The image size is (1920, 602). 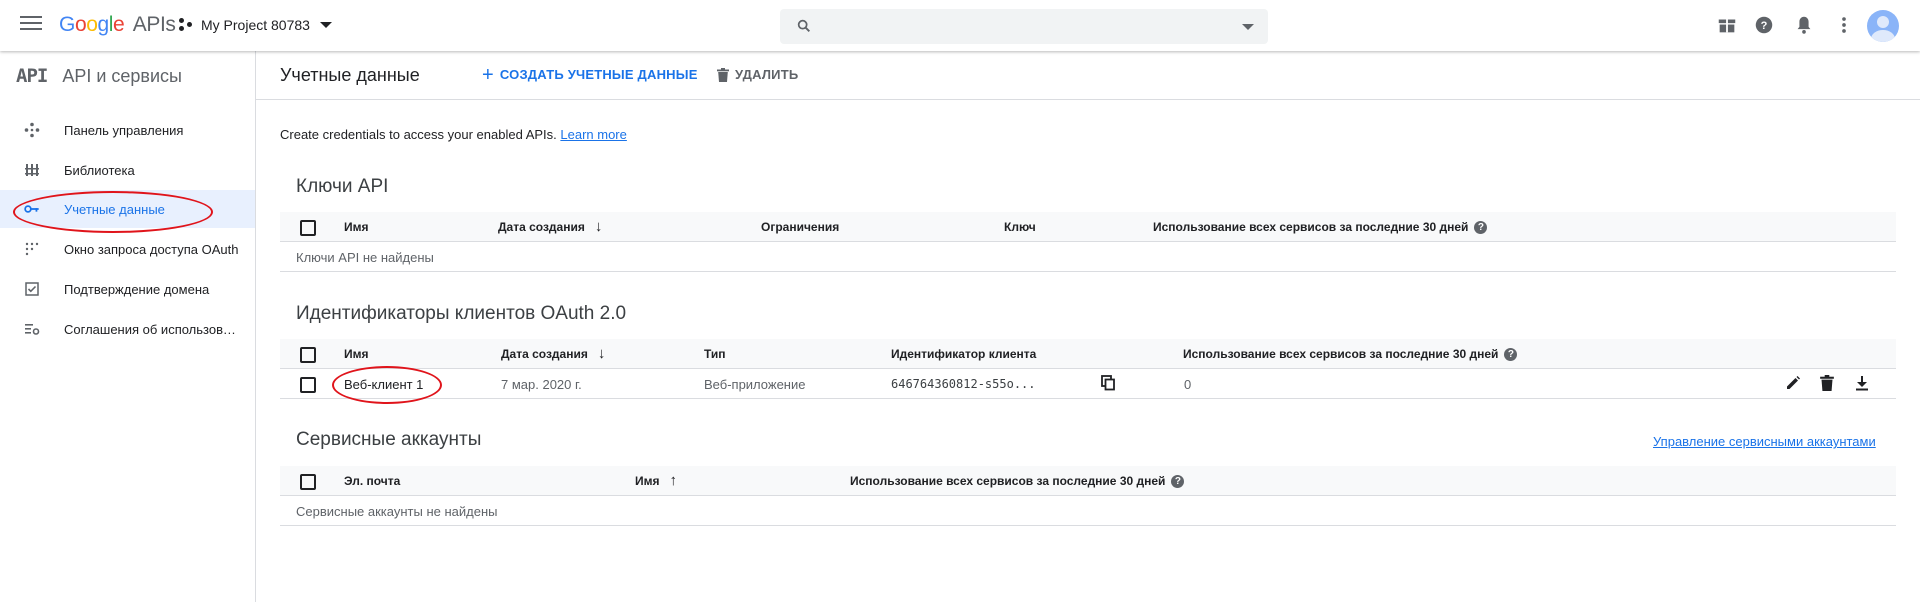 What do you see at coordinates (308, 385) in the screenshot?
I see `row-checkbox` at bounding box center [308, 385].